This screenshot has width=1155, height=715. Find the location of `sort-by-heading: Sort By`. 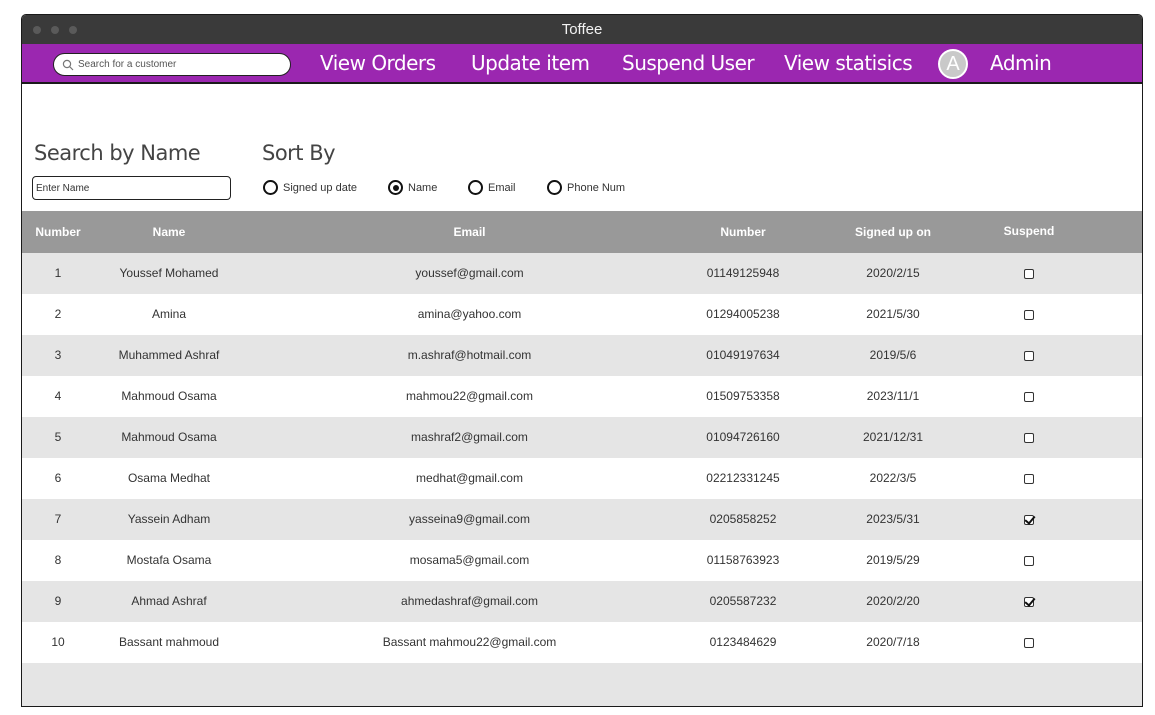

sort-by-heading: Sort By is located at coordinates (299, 153).